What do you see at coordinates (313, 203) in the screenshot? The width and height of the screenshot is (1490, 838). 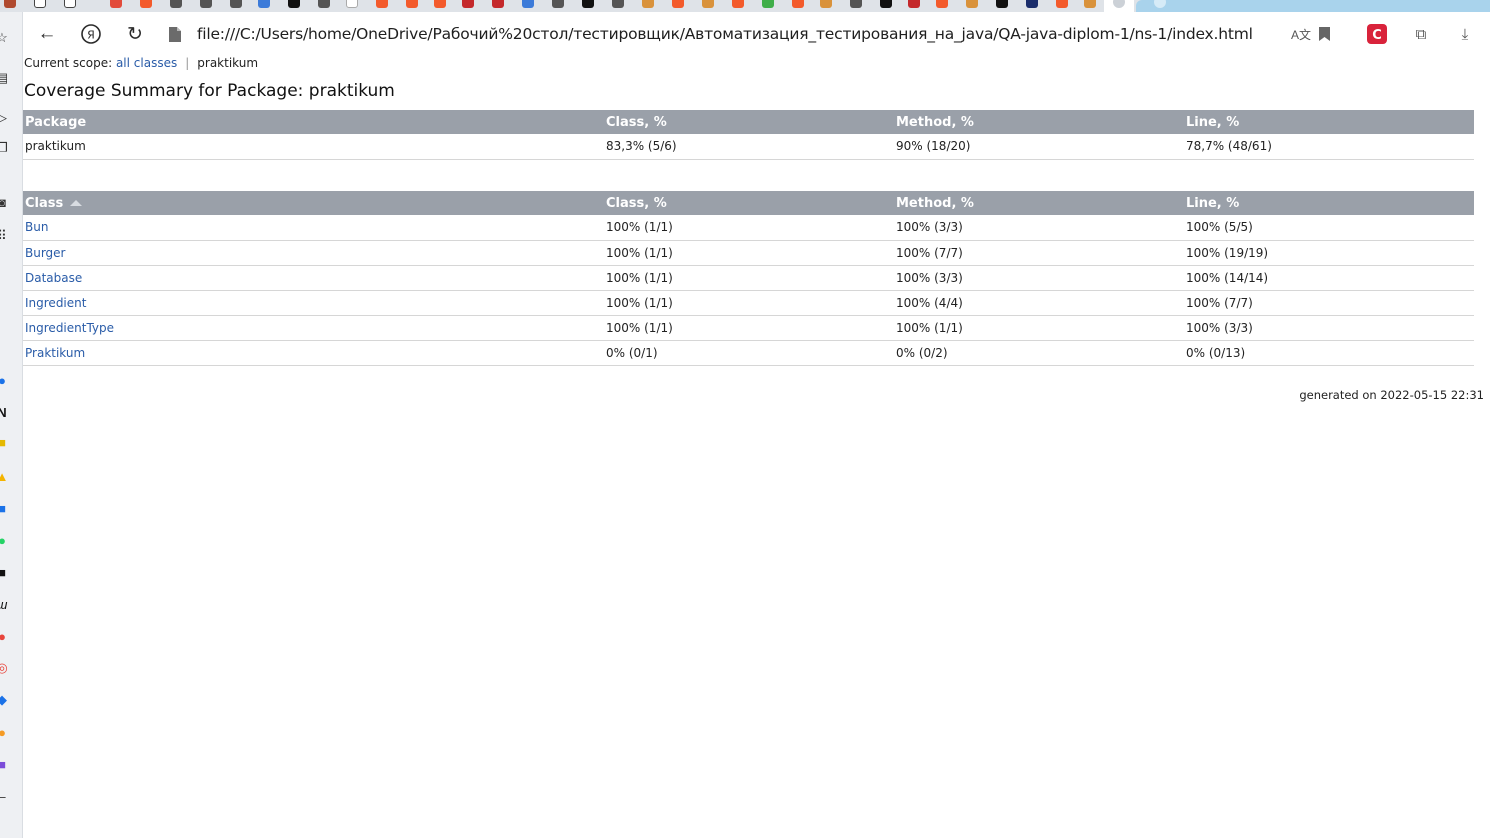 I see `header-class-sortable: Class` at bounding box center [313, 203].